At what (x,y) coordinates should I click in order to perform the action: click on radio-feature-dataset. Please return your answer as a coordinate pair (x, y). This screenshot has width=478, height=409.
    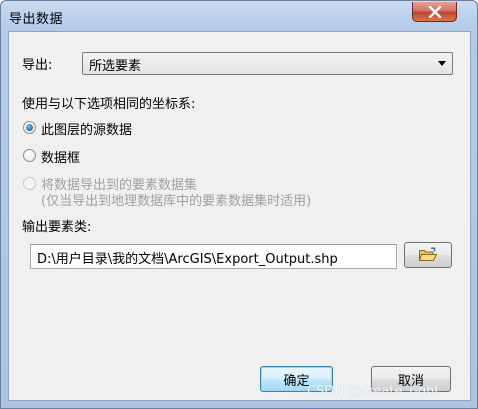
    Looking at the image, I should click on (29, 183).